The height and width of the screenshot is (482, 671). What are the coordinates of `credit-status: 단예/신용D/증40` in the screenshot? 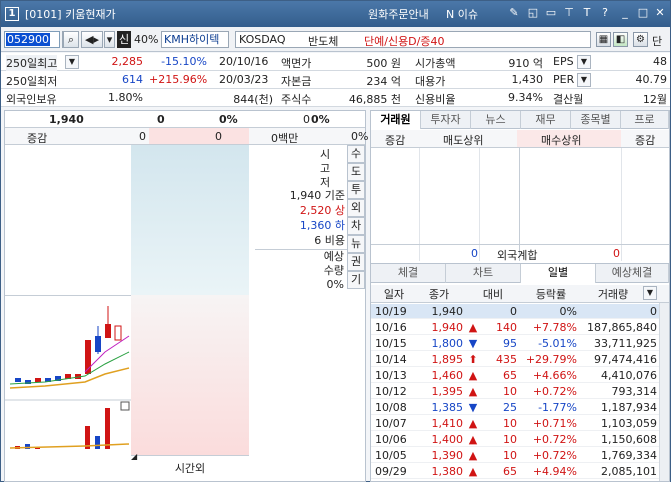 It's located at (404, 41).